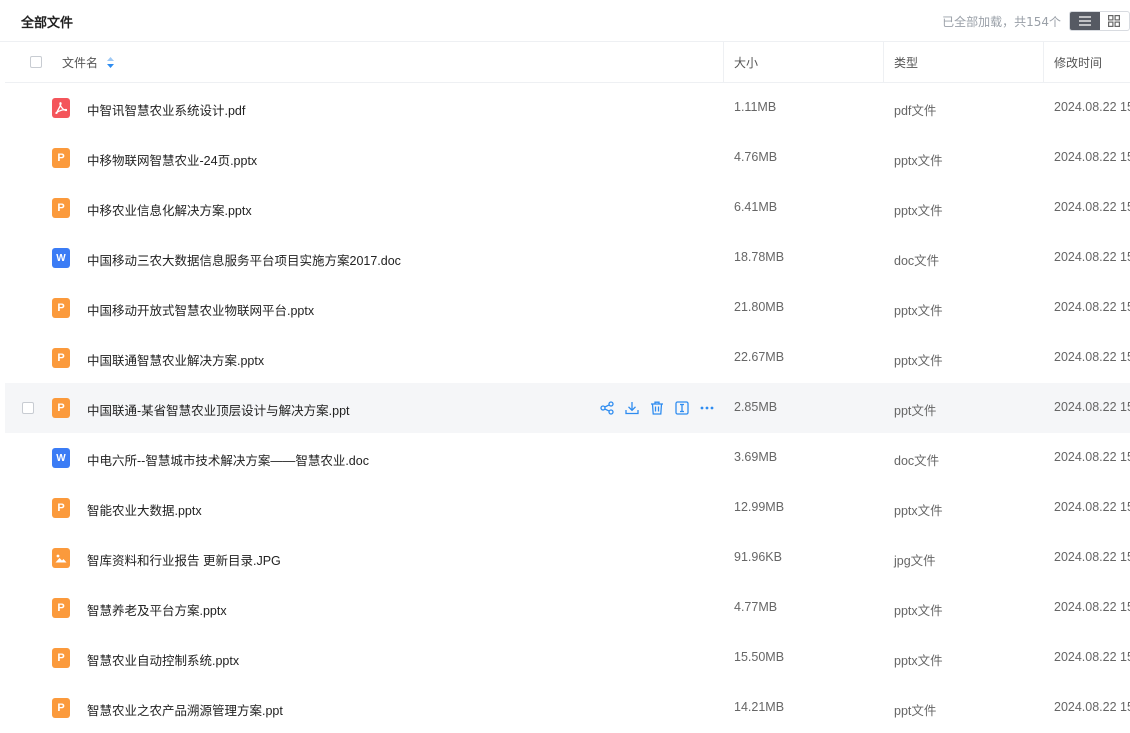 The width and height of the screenshot is (1130, 733). Describe the element at coordinates (758, 557) in the screenshot. I see `file-size: 91.96KB` at that location.